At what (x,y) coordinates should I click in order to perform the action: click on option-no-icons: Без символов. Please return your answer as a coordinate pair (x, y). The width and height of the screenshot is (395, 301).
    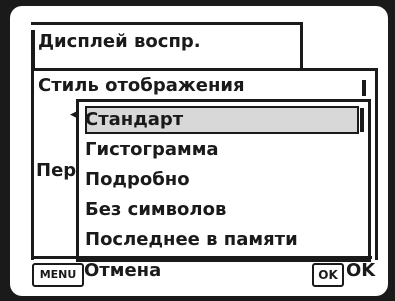
    Looking at the image, I should click on (222, 210).